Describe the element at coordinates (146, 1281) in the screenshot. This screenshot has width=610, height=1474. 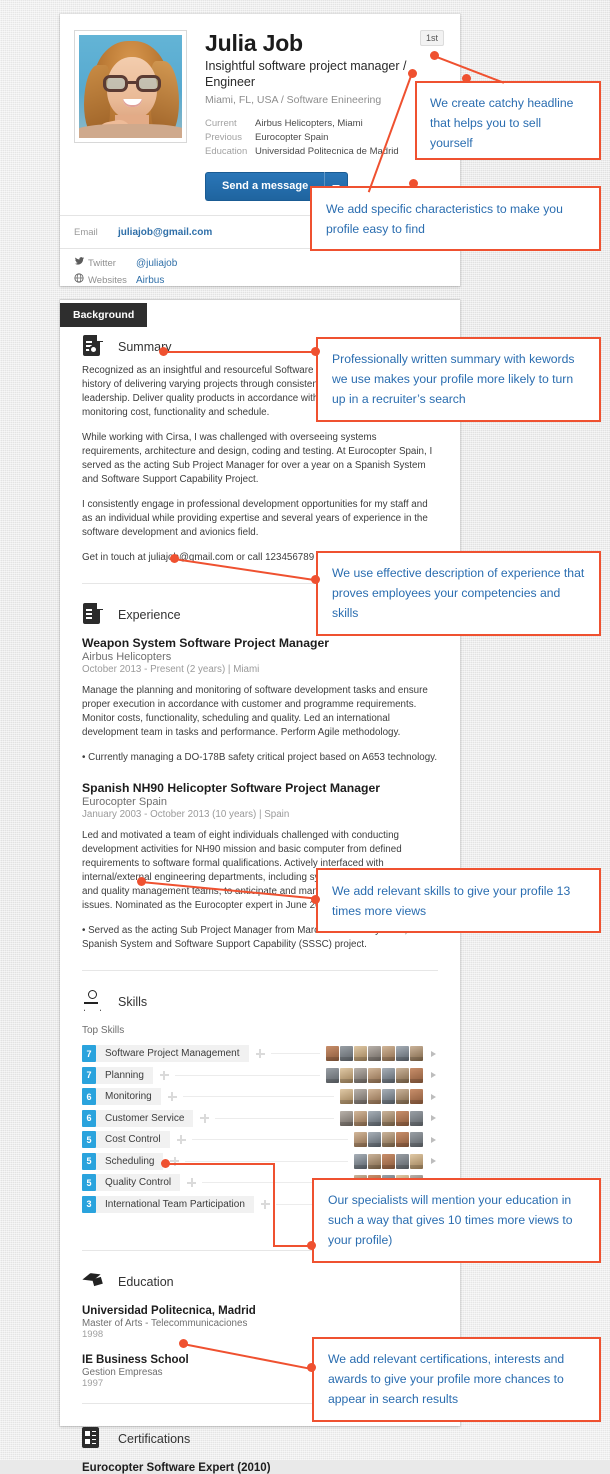
I see `education-title: Education` at that location.